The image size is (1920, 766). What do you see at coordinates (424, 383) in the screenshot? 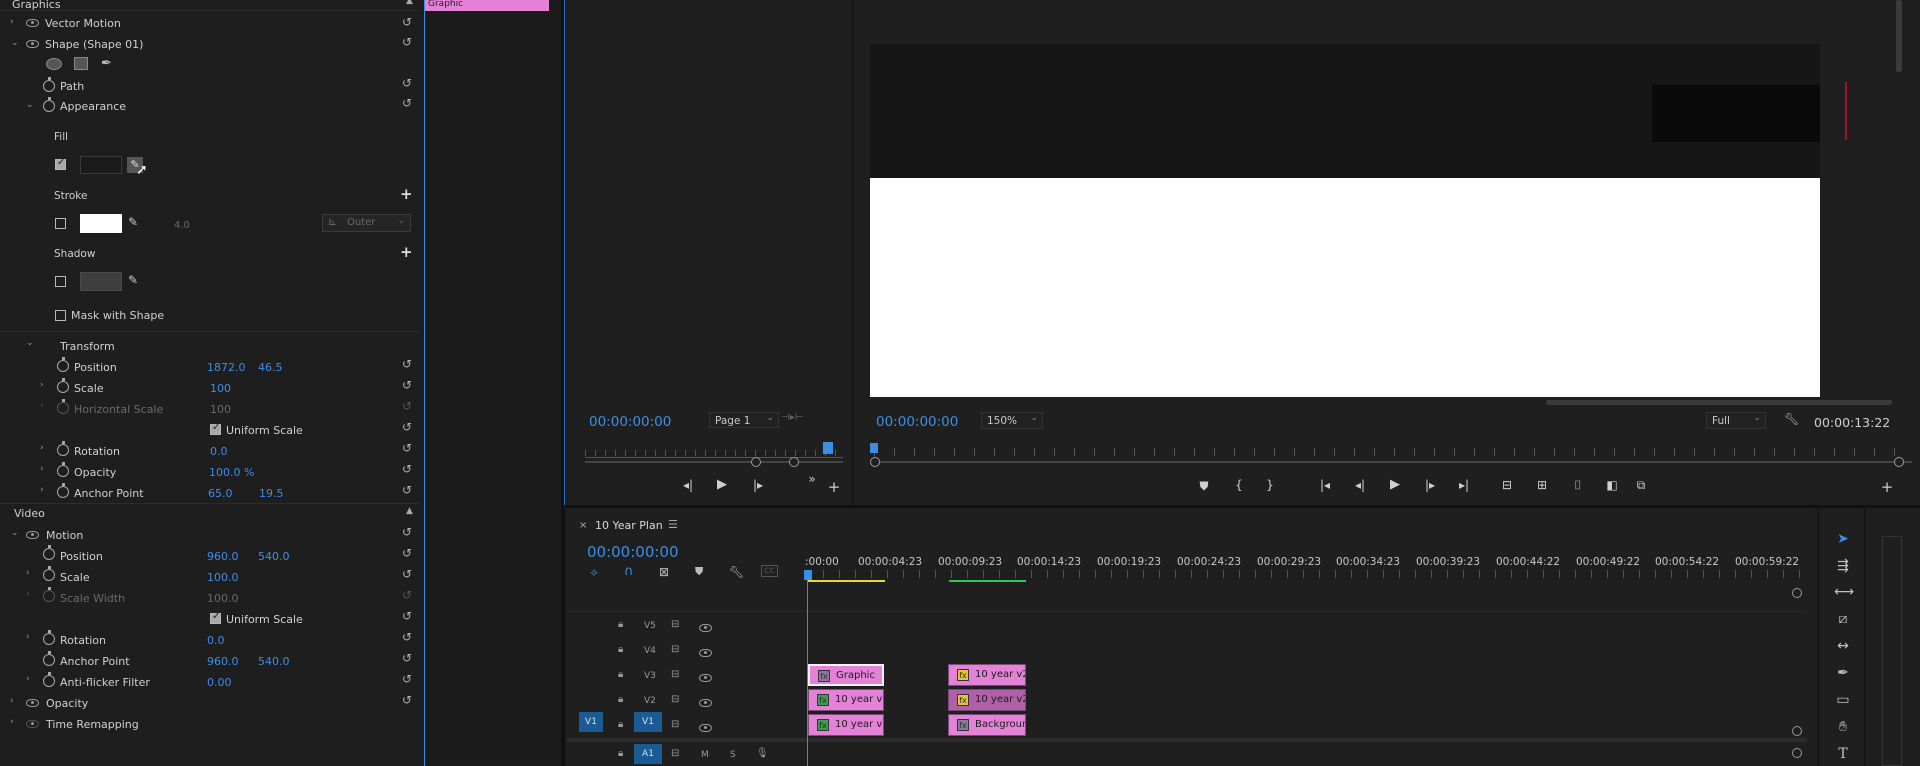
I see `effect-controls-playhead` at bounding box center [424, 383].